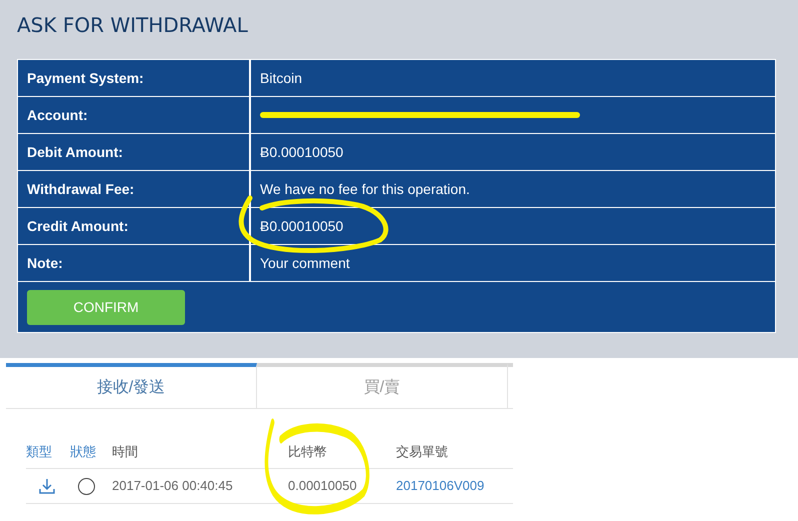 The width and height of the screenshot is (798, 521). What do you see at coordinates (75, 152) in the screenshot?
I see `field-label: Debit Amount:` at bounding box center [75, 152].